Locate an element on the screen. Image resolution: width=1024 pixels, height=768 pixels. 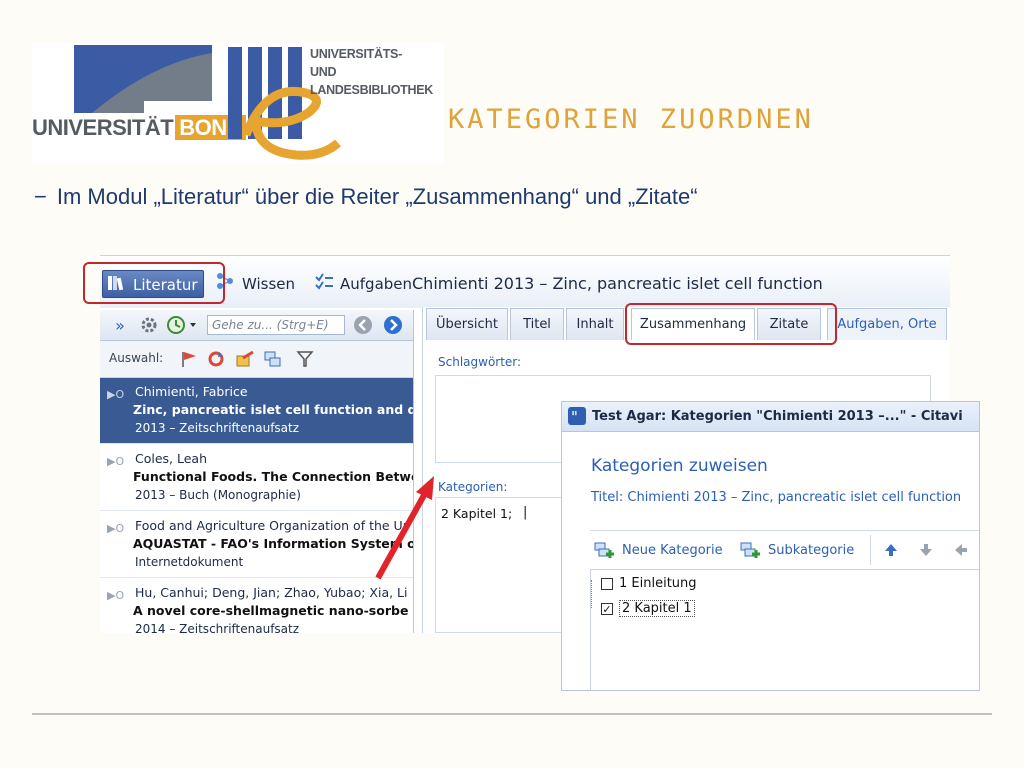
reference-meta: 2013 – Buch (Monographie) is located at coordinates (218, 495).